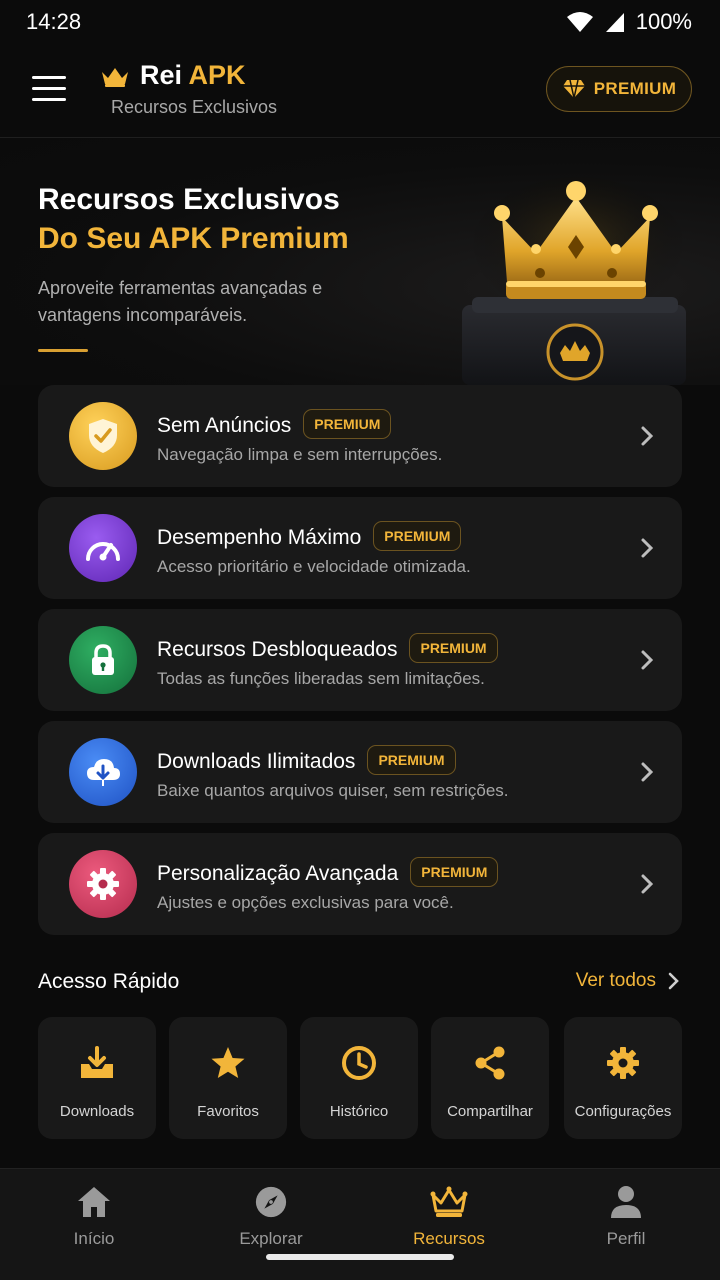 This screenshot has height=1280, width=720. I want to click on feature-title: Personalização Avançada PREMIUM, so click(328, 872).